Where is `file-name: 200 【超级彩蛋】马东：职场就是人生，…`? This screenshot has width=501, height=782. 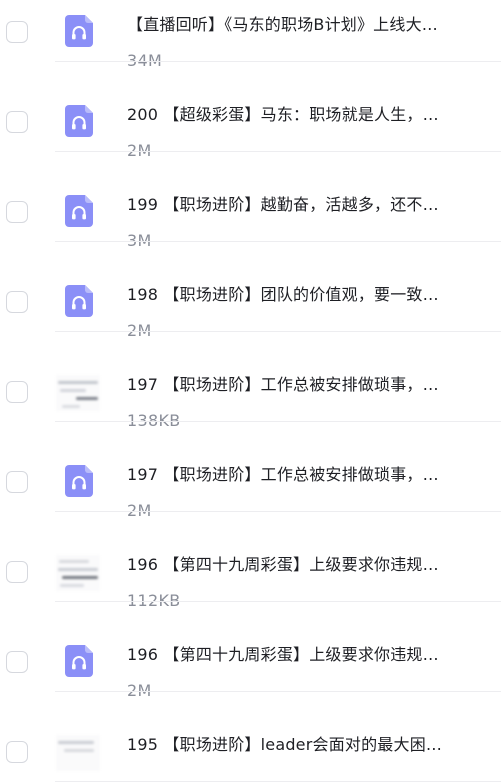
file-name: 200 【超级彩蛋】马东：职场就是人生，… is located at coordinates (308, 115).